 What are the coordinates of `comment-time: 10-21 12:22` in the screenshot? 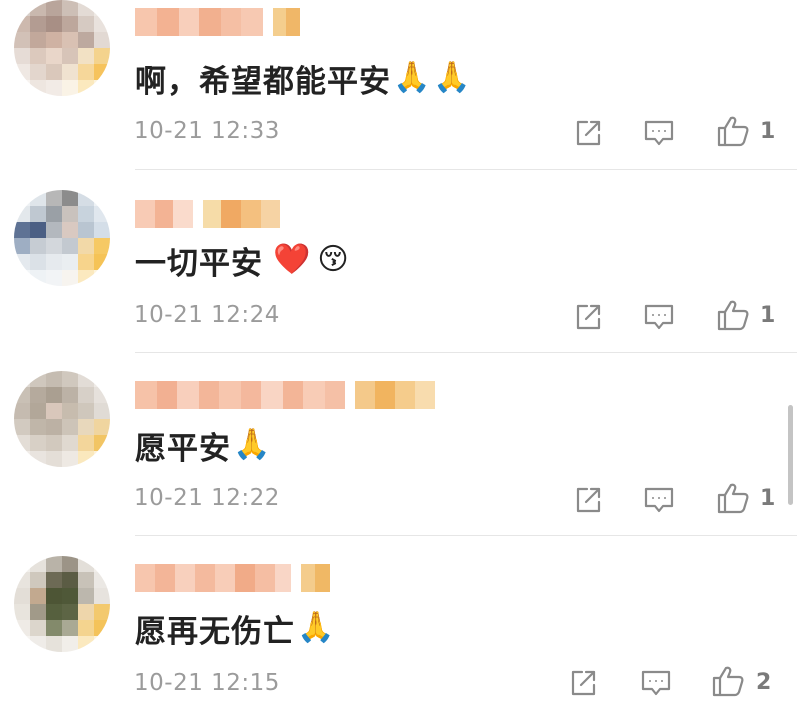 It's located at (207, 498).